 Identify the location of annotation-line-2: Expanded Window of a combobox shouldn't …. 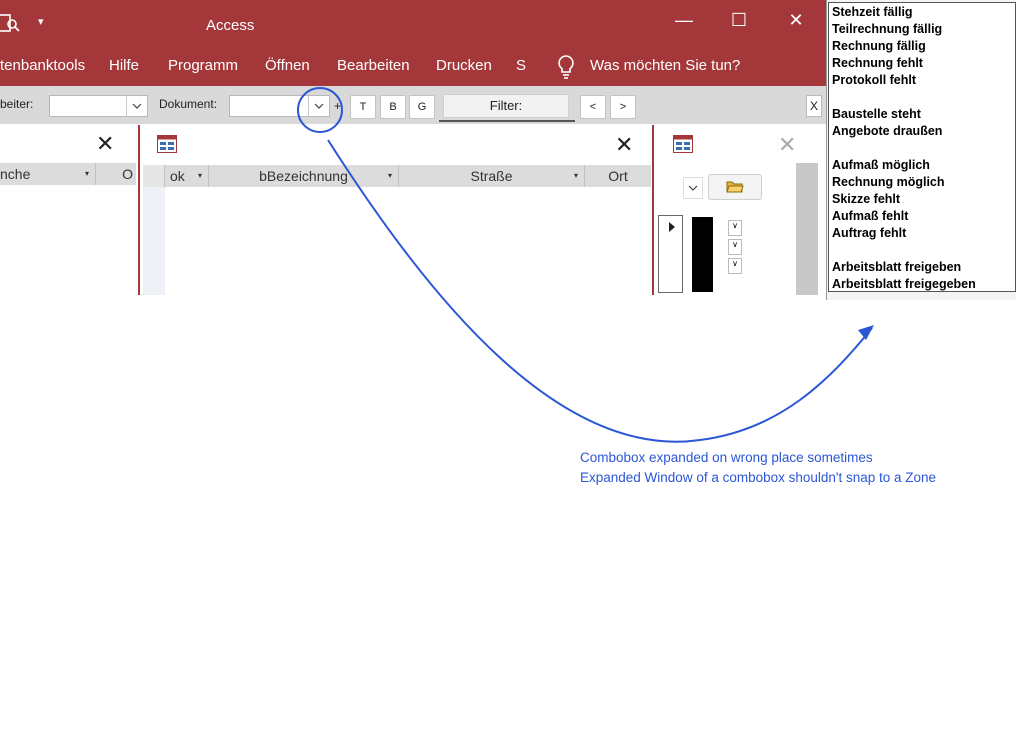
(758, 477).